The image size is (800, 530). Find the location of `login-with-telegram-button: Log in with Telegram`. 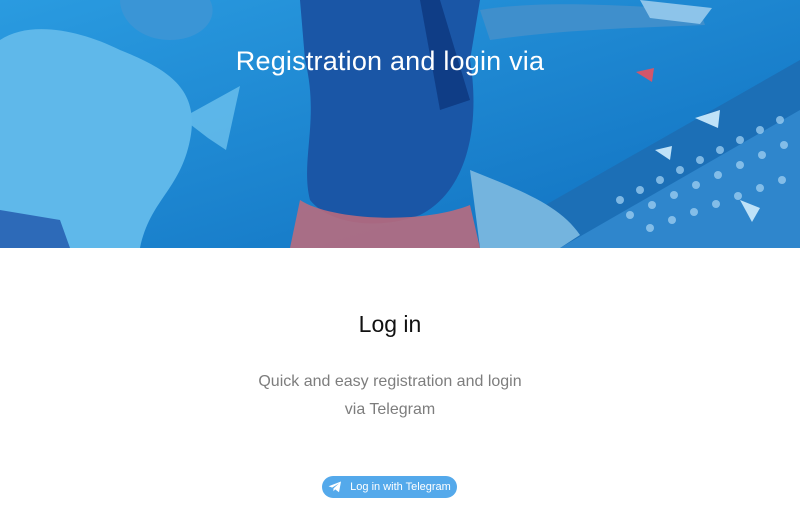

login-with-telegram-button: Log in with Telegram is located at coordinates (389, 487).